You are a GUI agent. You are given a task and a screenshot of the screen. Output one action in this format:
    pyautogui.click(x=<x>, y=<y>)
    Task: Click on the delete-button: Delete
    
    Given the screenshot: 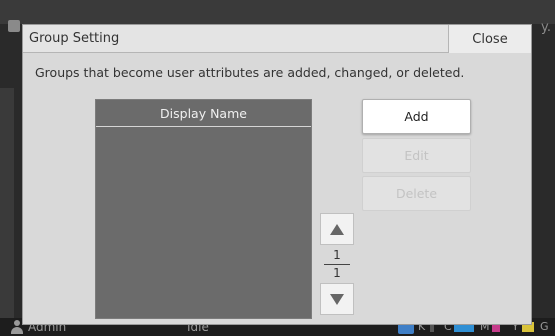 What is the action you would take?
    pyautogui.click(x=416, y=193)
    